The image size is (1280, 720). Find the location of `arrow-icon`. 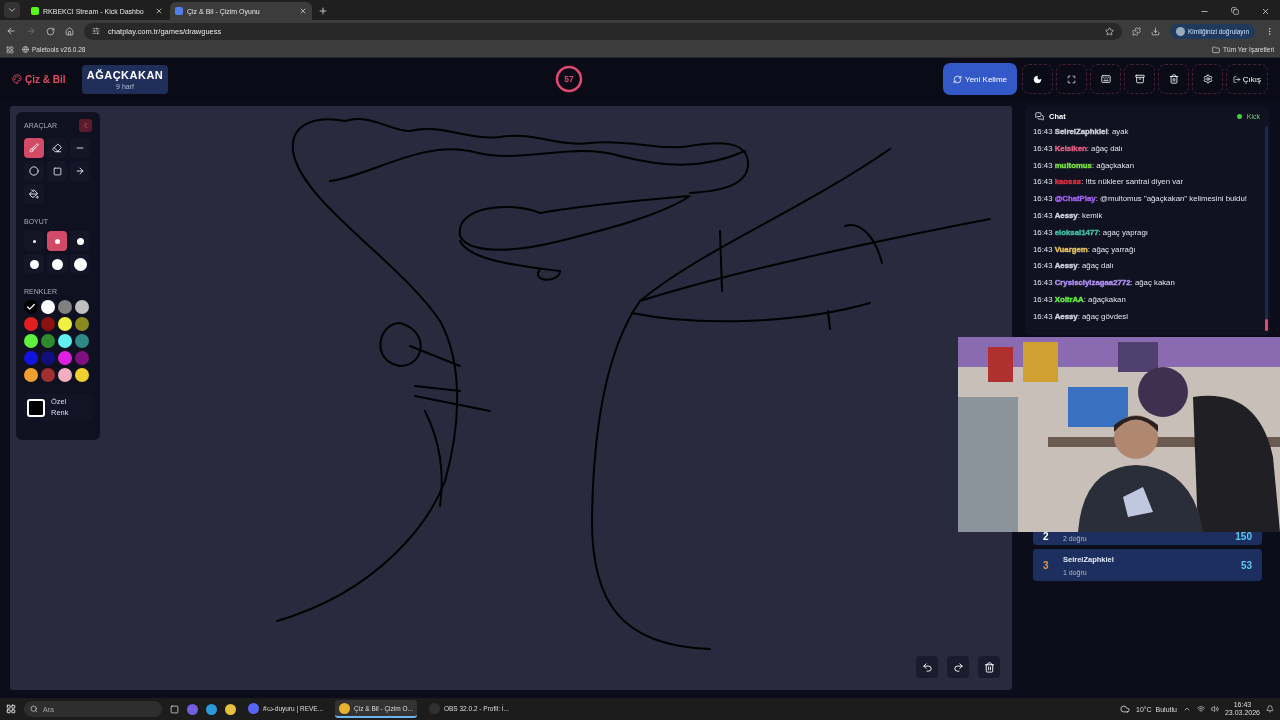

arrow-icon is located at coordinates (80, 171).